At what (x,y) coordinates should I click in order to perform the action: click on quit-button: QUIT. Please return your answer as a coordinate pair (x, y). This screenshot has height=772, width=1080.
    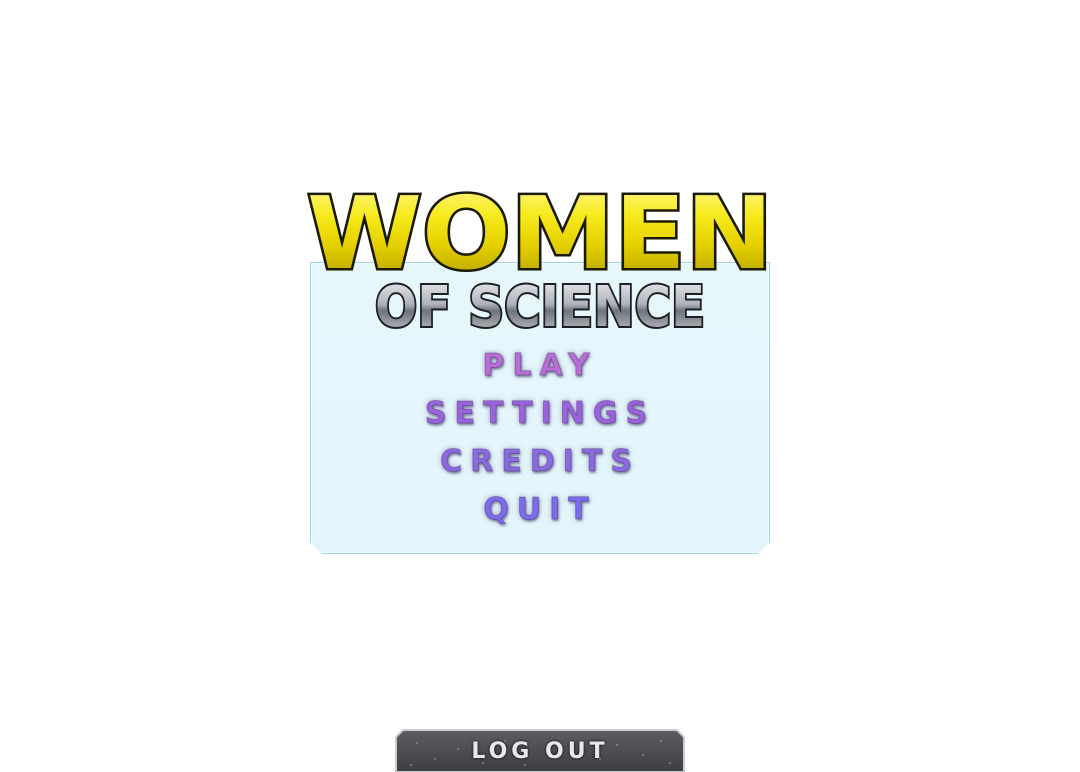
    Looking at the image, I should click on (540, 510).